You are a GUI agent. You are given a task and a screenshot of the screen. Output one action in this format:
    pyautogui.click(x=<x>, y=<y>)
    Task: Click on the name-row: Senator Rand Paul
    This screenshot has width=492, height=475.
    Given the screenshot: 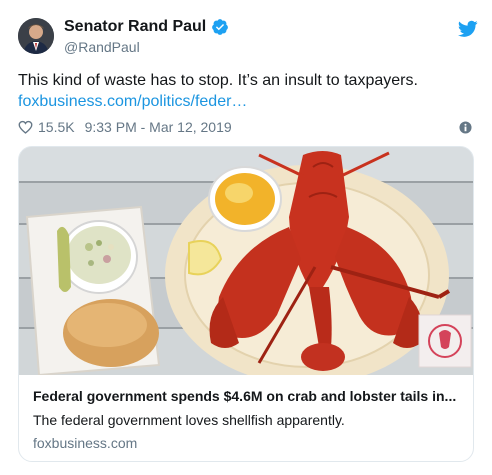 What is the action you would take?
    pyautogui.click(x=146, y=27)
    